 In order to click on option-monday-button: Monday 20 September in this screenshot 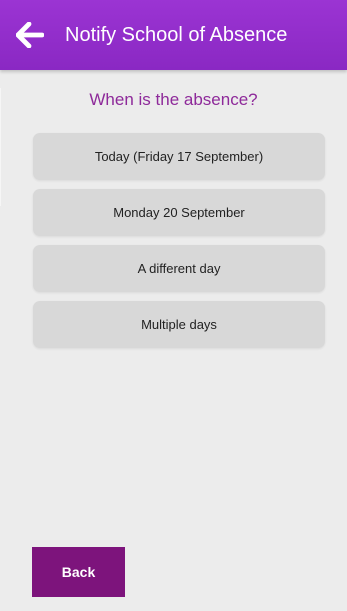, I will do `click(179, 212)`.